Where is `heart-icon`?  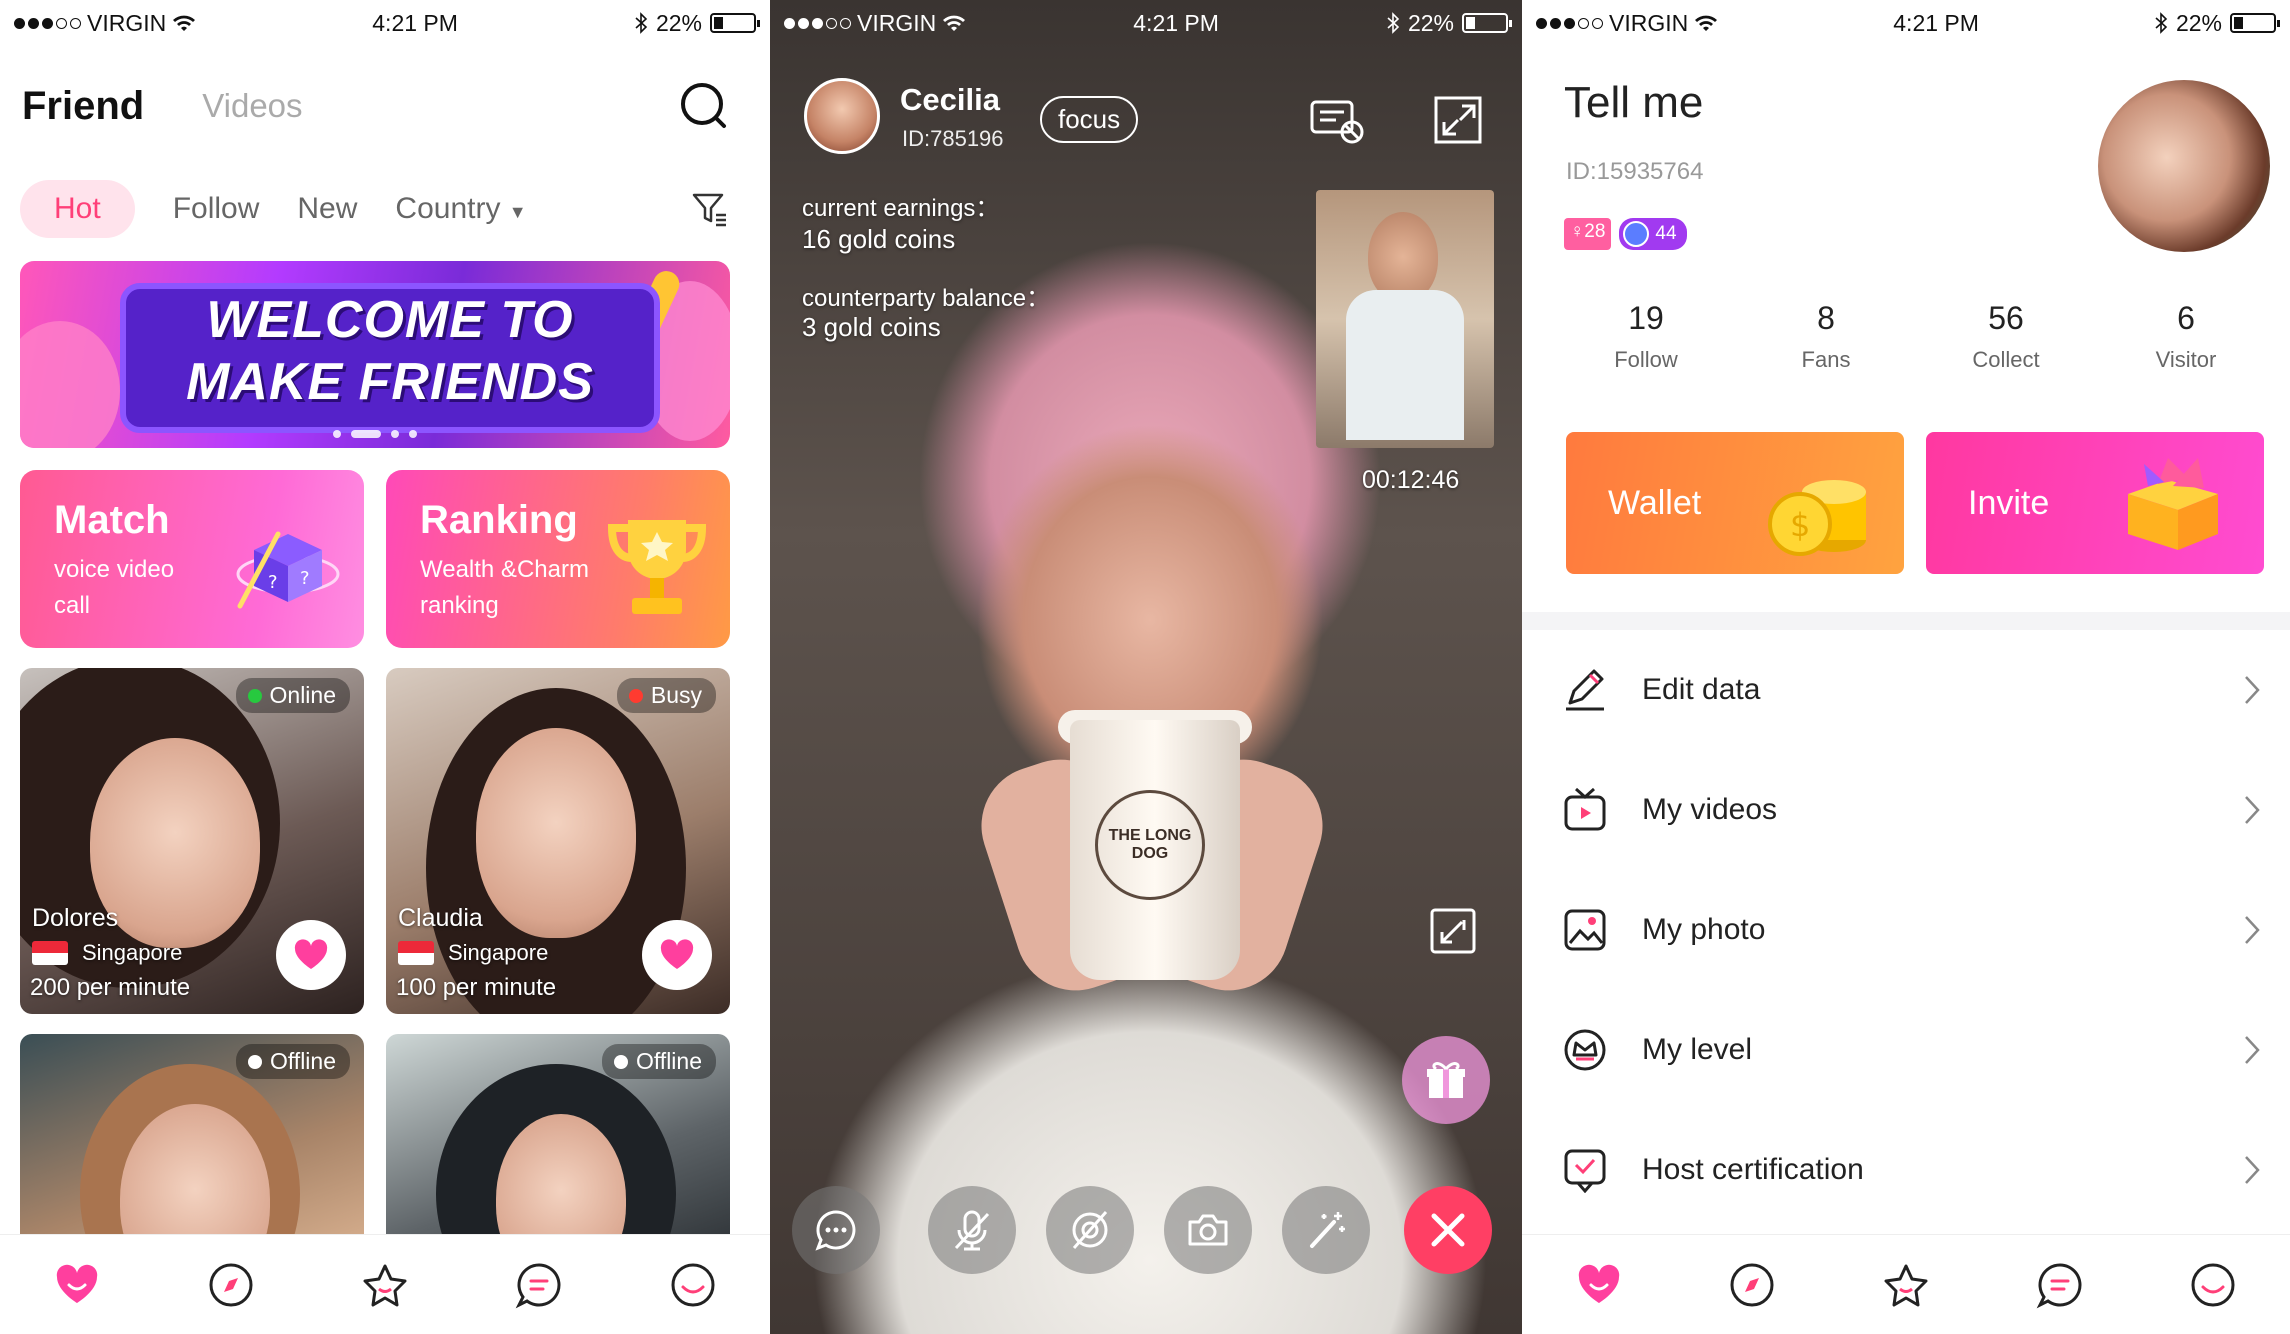 heart-icon is located at coordinates (311, 954).